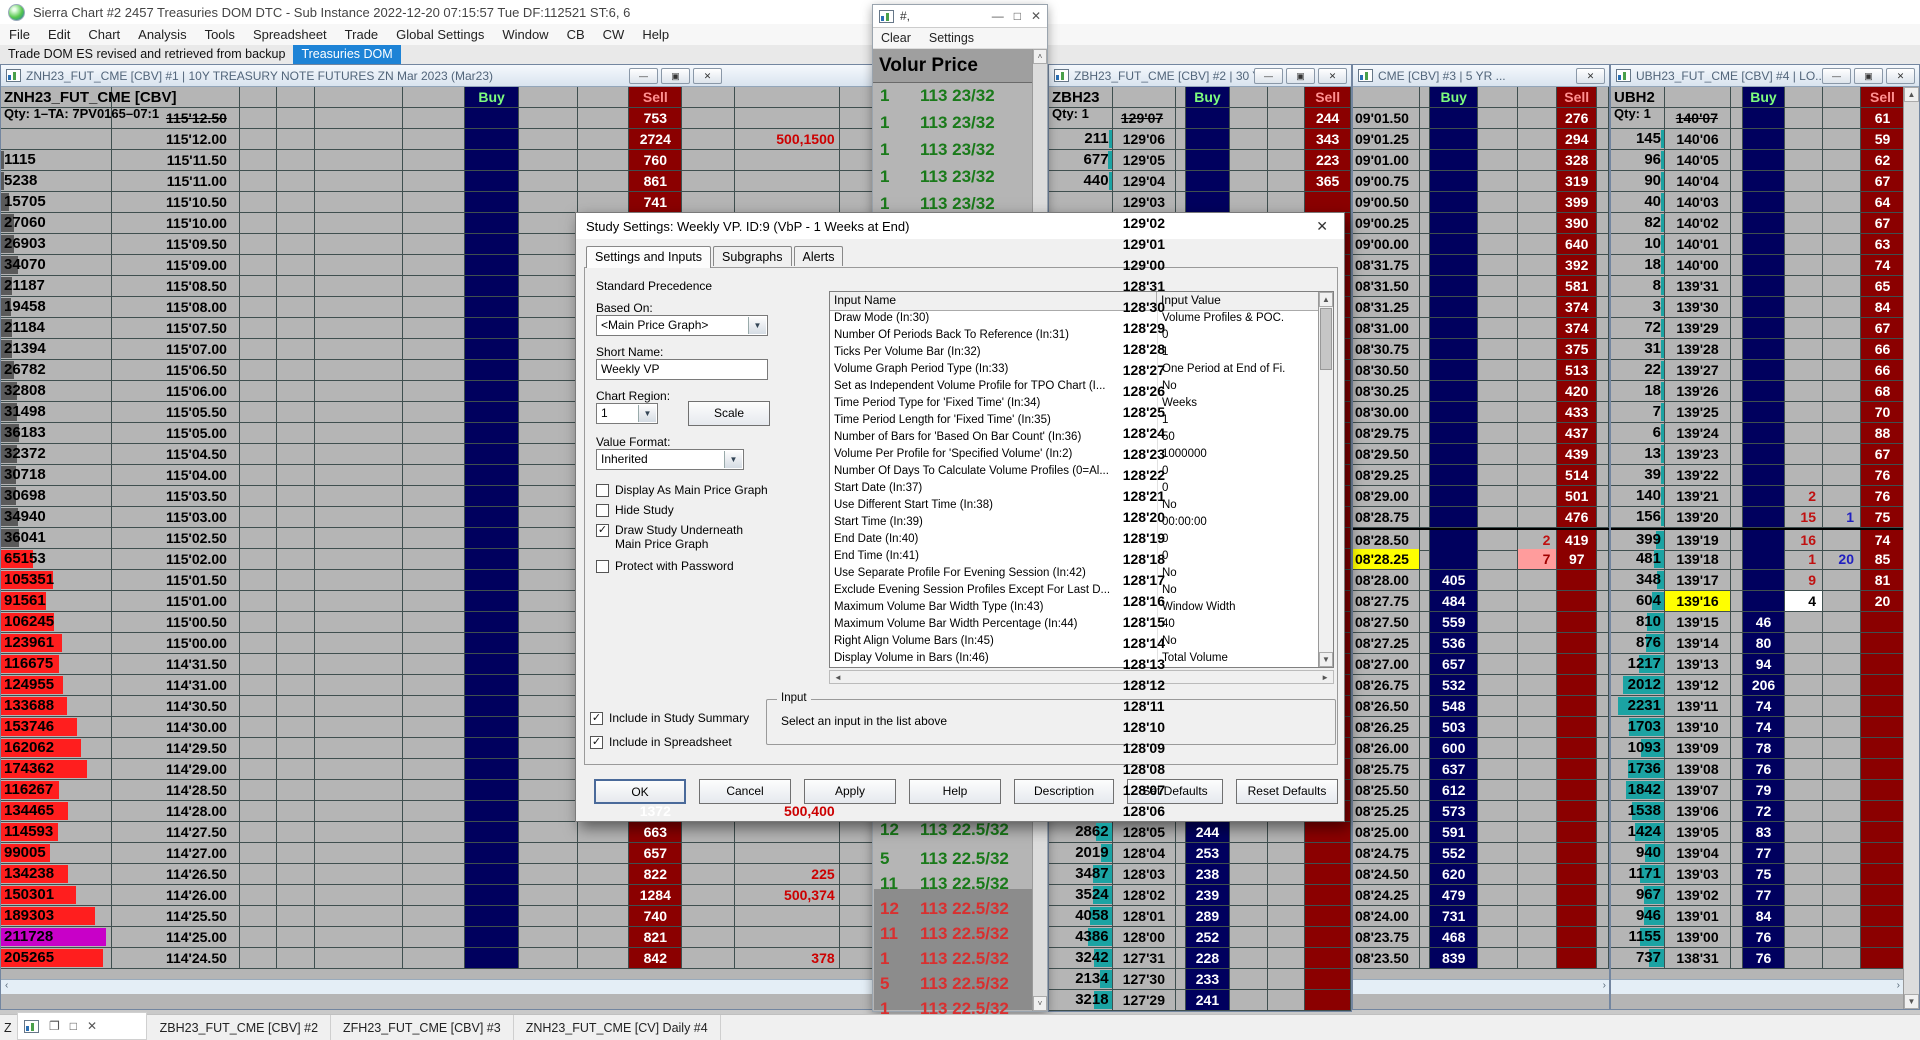 The width and height of the screenshot is (1920, 1040). I want to click on scroll-up-arrow: ˄, so click(1040, 56).